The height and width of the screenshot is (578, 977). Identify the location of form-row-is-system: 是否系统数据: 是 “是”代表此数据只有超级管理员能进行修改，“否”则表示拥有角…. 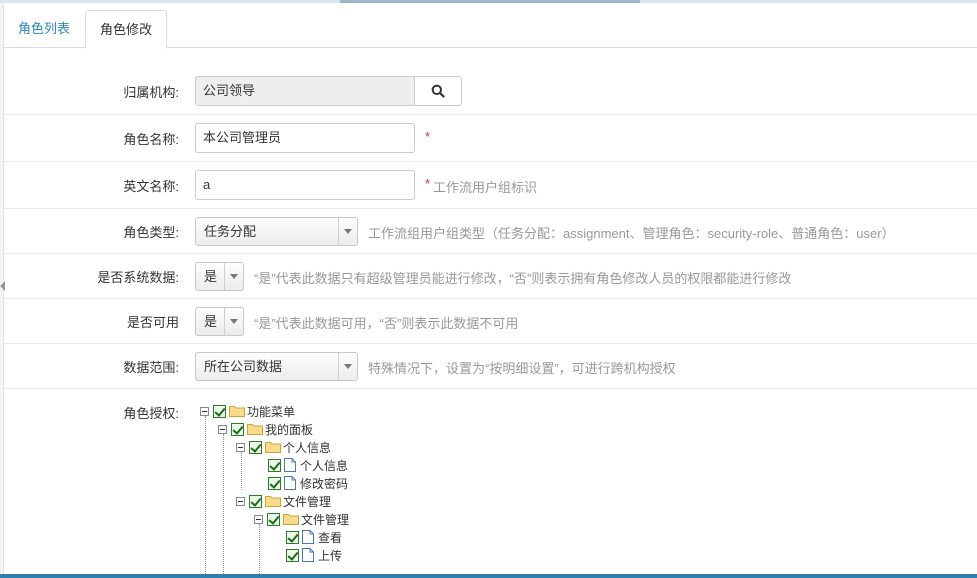
(490, 276).